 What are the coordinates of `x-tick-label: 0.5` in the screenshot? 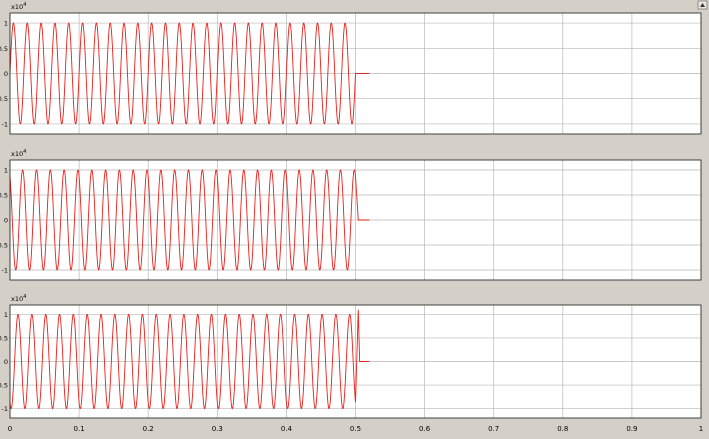 It's located at (355, 429).